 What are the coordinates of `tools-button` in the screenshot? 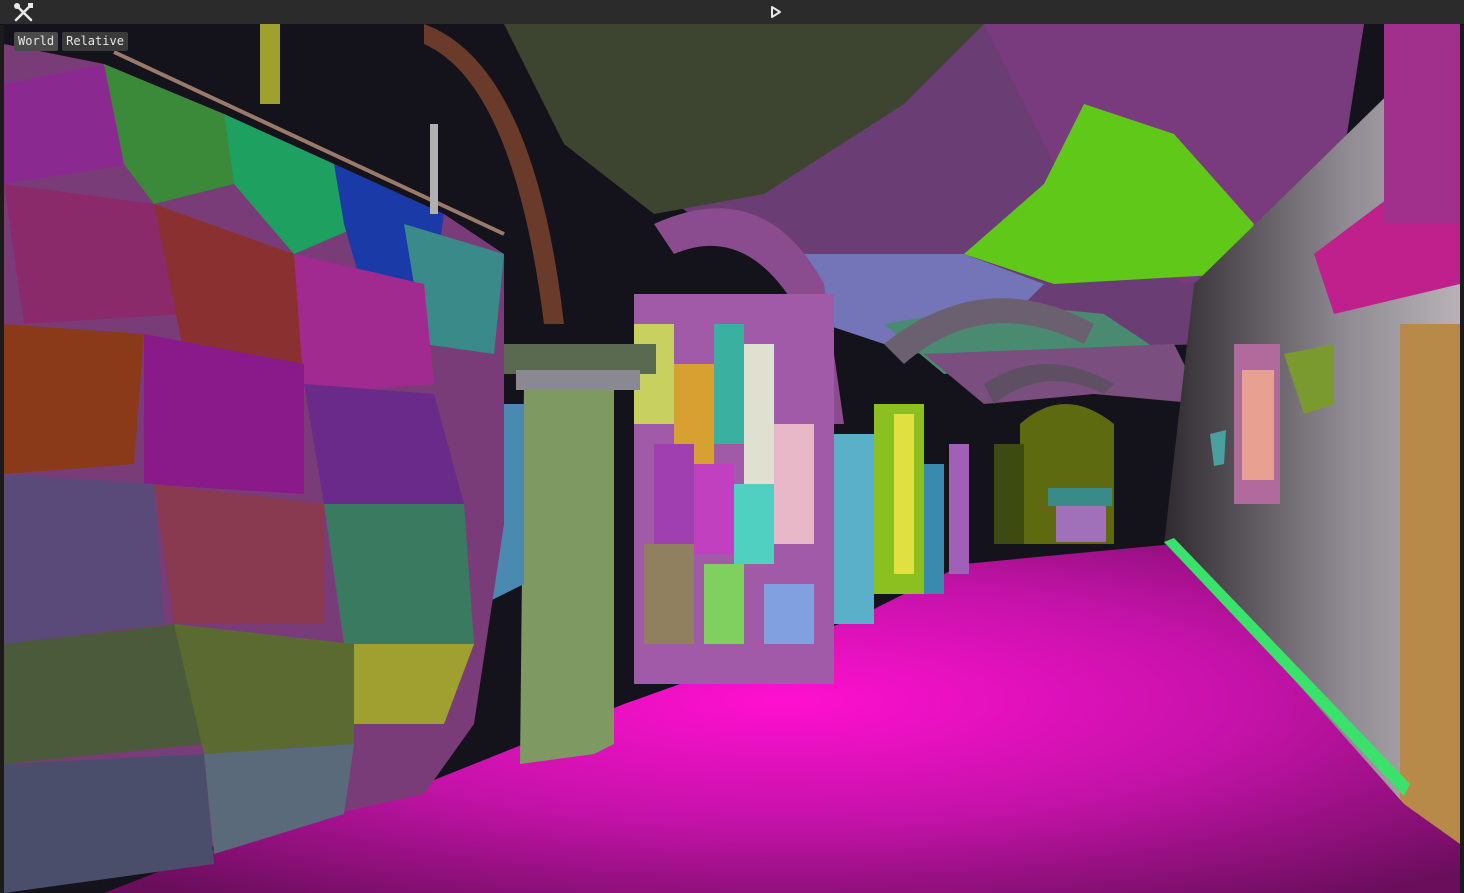 It's located at (24, 12).